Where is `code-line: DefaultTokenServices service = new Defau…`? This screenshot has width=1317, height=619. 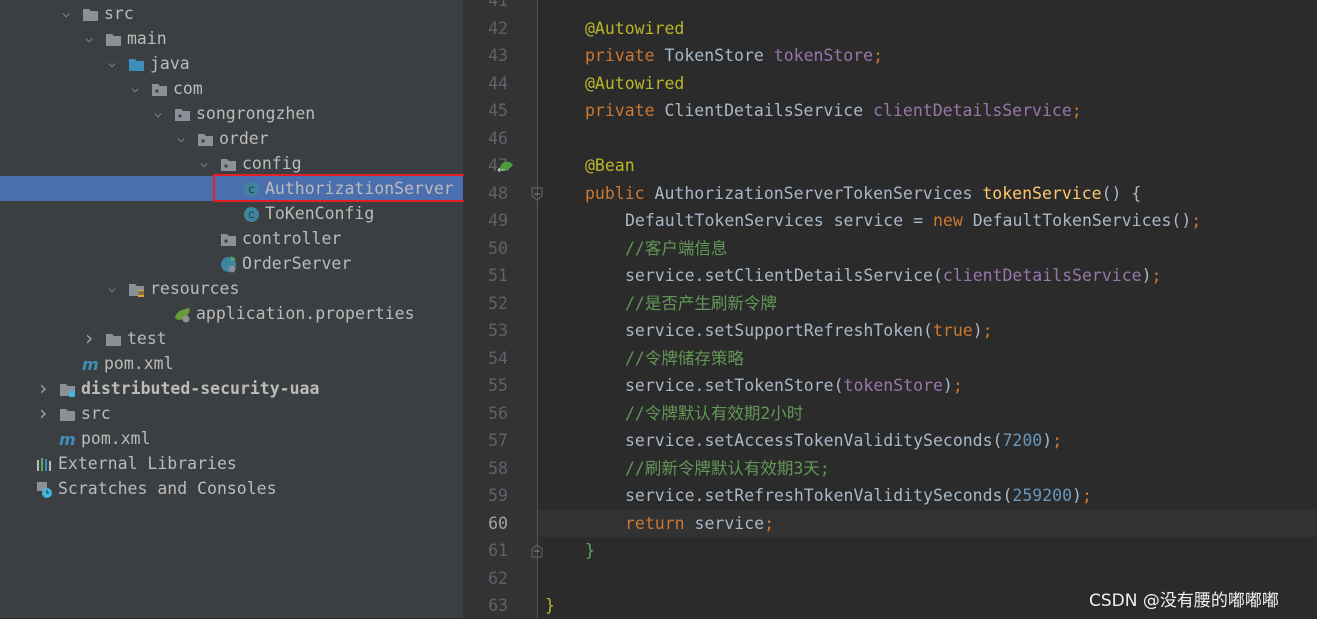
code-line: DefaultTokenServices service = new Defau… is located at coordinates (927, 220).